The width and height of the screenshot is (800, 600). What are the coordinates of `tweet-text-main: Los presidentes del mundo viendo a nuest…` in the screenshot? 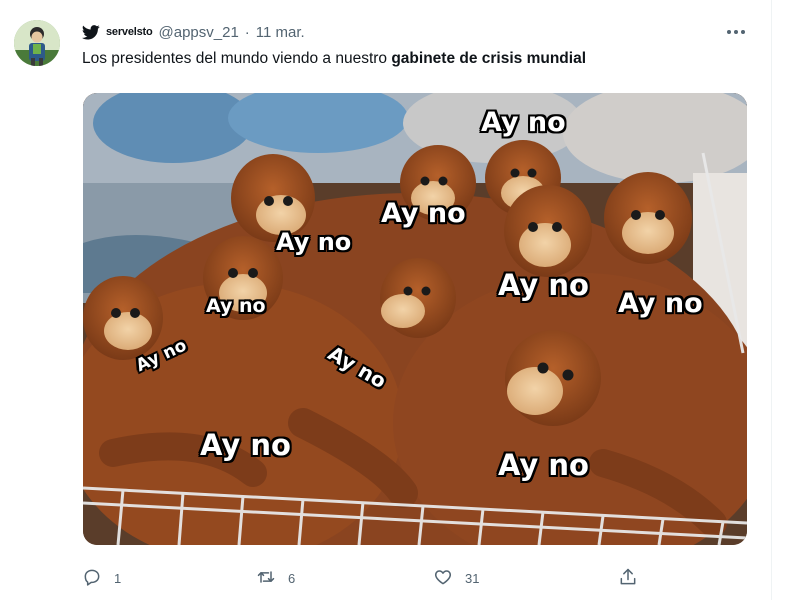 It's located at (237, 58).